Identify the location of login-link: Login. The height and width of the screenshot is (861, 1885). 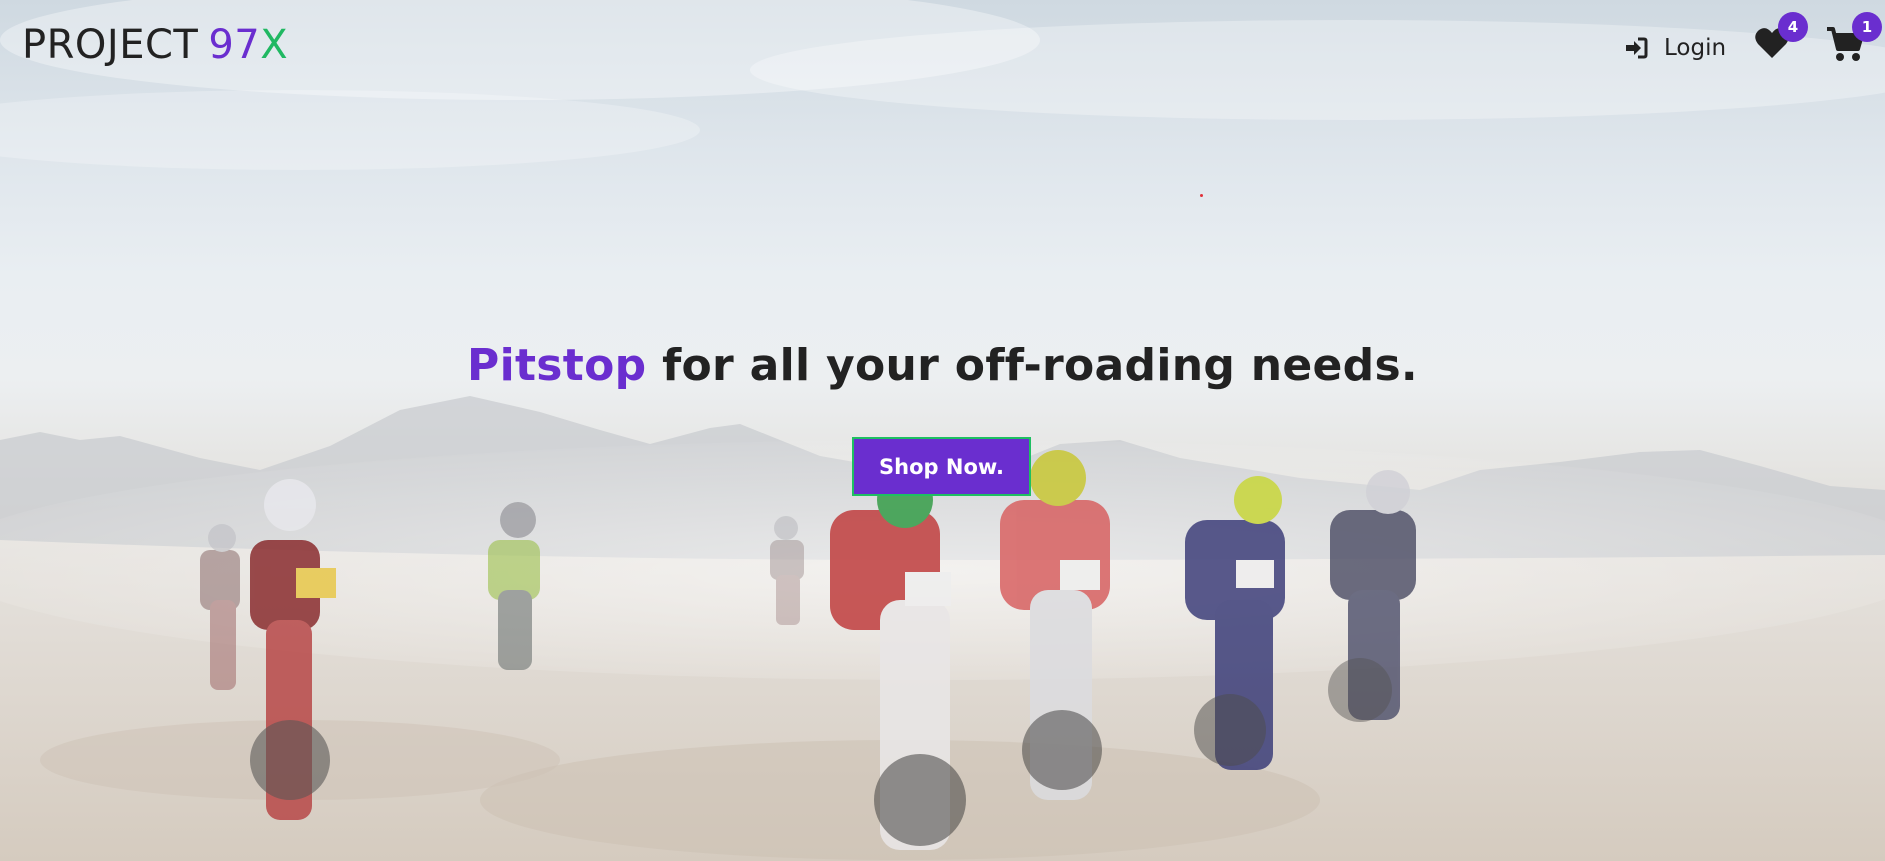
(1675, 48).